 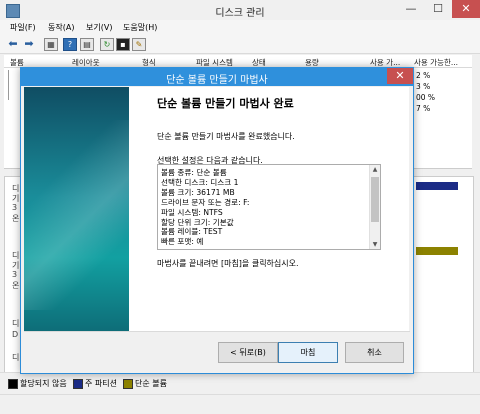 What do you see at coordinates (151, 383) in the screenshot?
I see `legend-label-simple: 단순 볼륨` at bounding box center [151, 383].